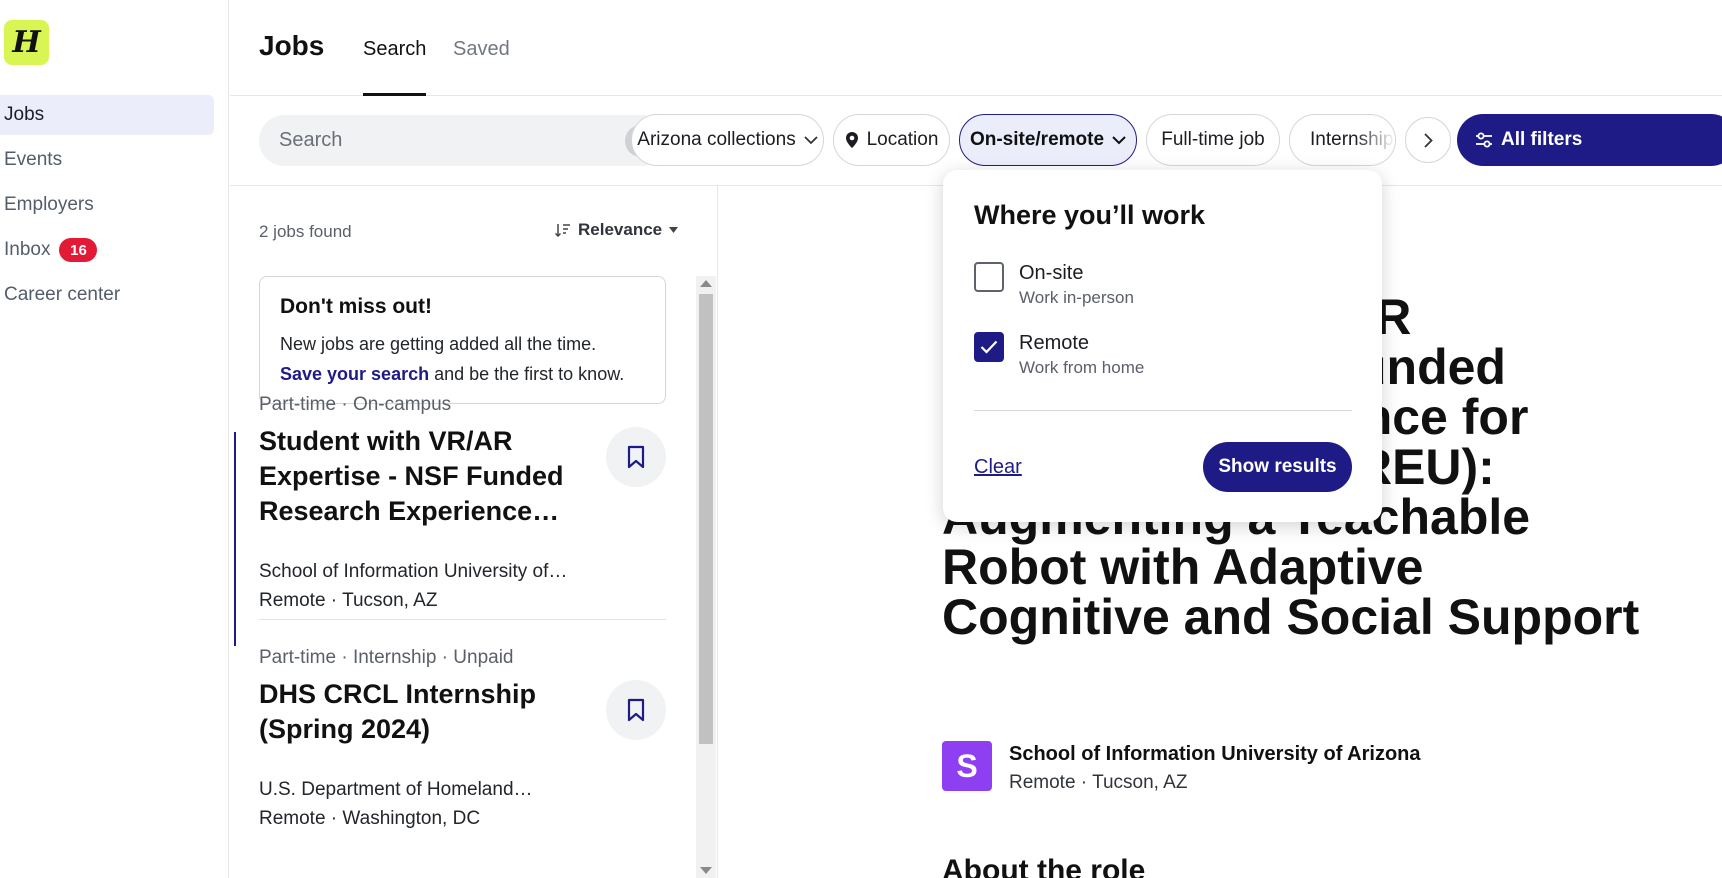 The height and width of the screenshot is (878, 1722). Describe the element at coordinates (305, 231) in the screenshot. I see `results-count: 2 jobs found` at that location.